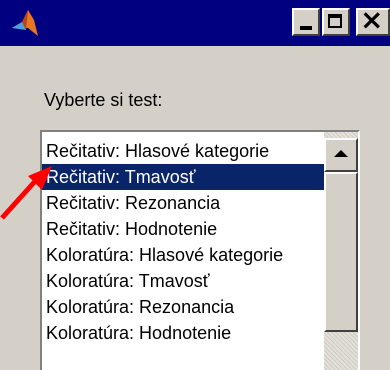 This screenshot has width=390, height=370. Describe the element at coordinates (185, 177) in the screenshot. I see `list-item: Rečitativ: Tmavosť` at that location.